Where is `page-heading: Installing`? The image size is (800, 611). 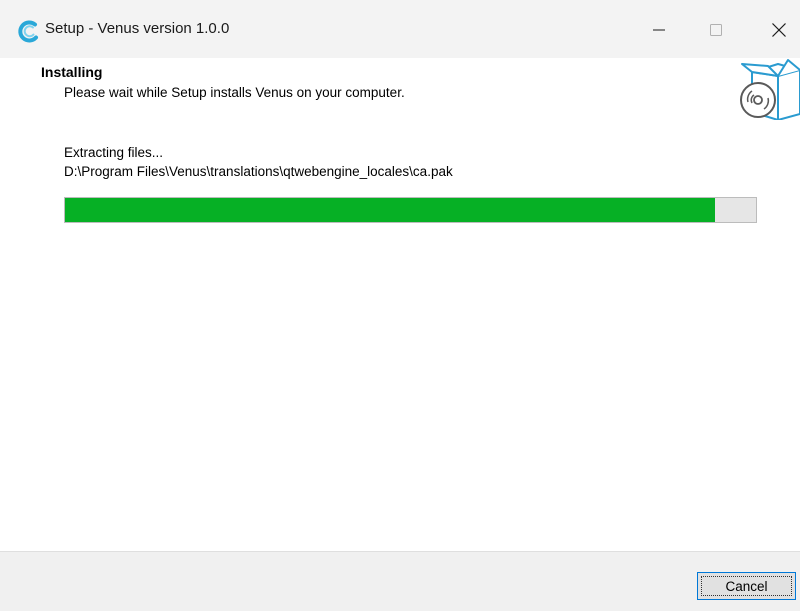 page-heading: Installing is located at coordinates (72, 72).